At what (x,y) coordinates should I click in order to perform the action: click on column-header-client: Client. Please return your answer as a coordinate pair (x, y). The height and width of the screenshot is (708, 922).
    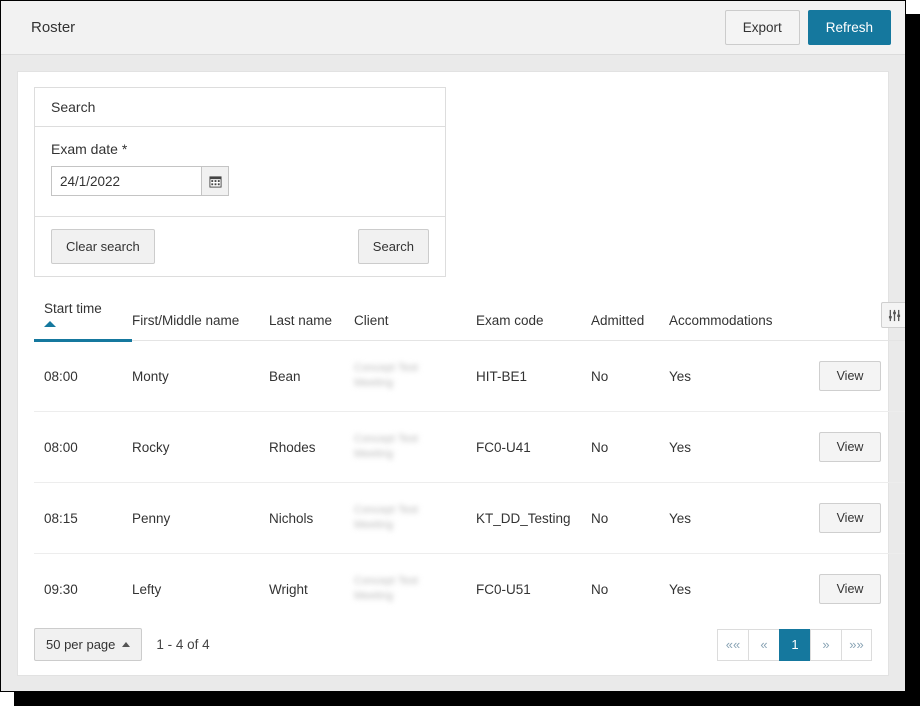
    Looking at the image, I should click on (415, 321).